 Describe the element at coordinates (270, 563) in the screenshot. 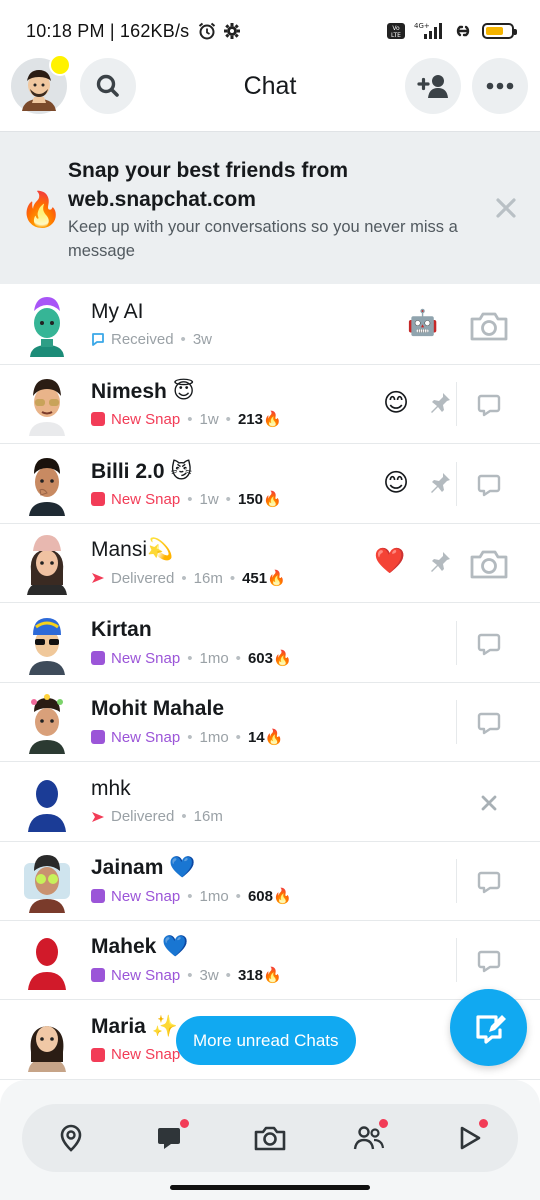

I see `chat-row: Mansi💫 Delivered • 16m • 451🔥 ❤️` at that location.